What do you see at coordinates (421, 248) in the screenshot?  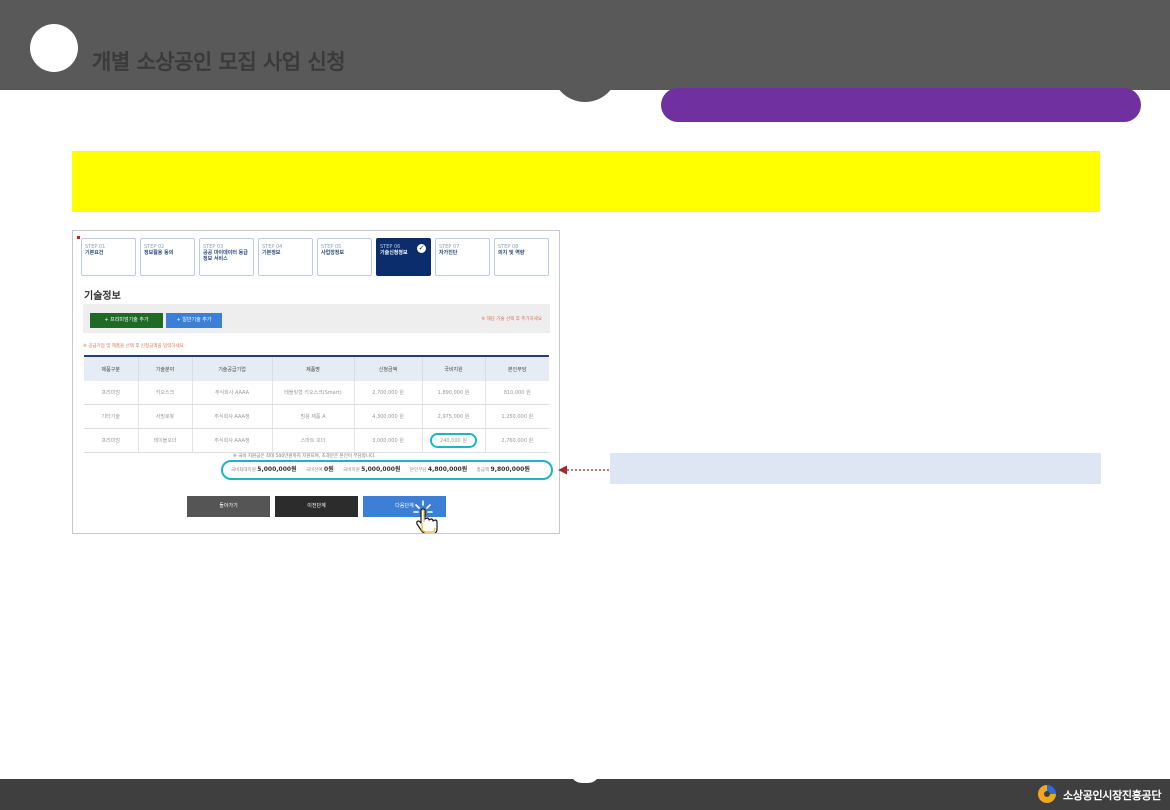 I see `check-icon: ✓` at bounding box center [421, 248].